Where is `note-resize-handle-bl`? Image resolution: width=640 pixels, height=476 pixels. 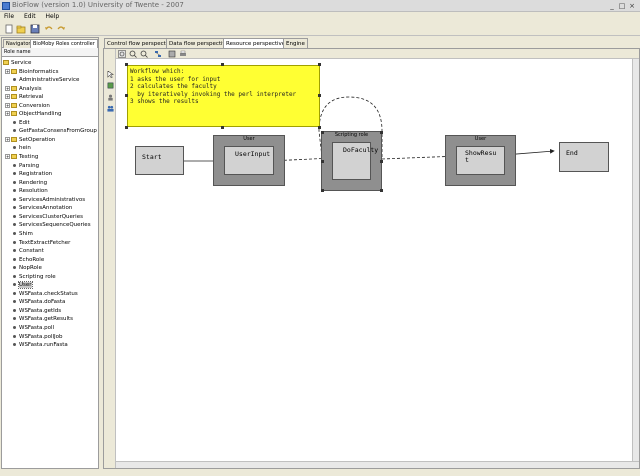
note-resize-handle-bl is located at coordinates (126, 127).